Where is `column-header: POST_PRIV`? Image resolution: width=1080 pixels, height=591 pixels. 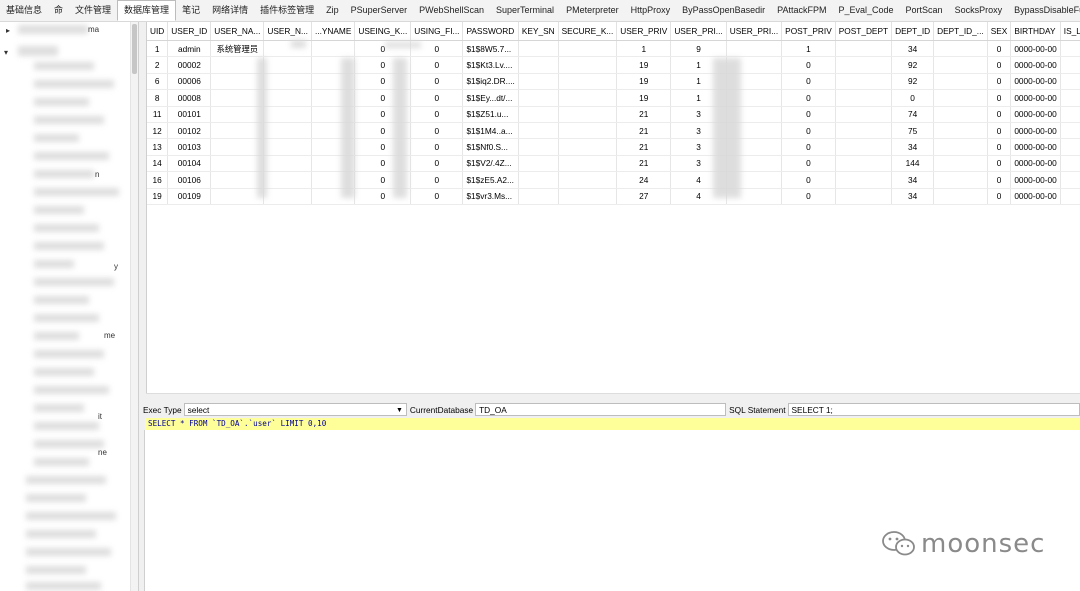 column-header: POST_PRIV is located at coordinates (808, 31).